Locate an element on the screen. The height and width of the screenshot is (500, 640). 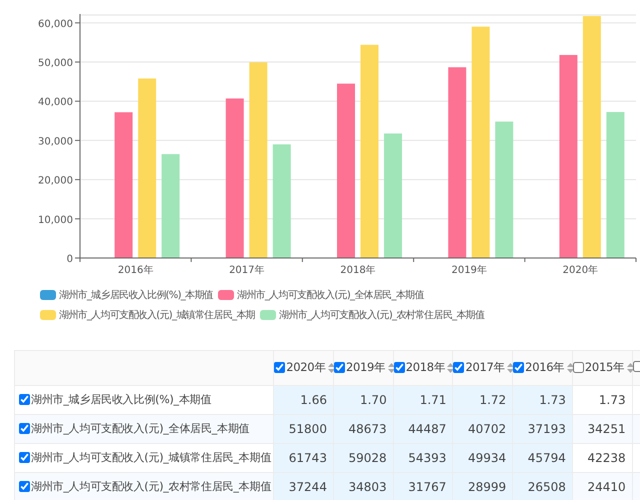
table-cell: 61743 is located at coordinates (307, 458).